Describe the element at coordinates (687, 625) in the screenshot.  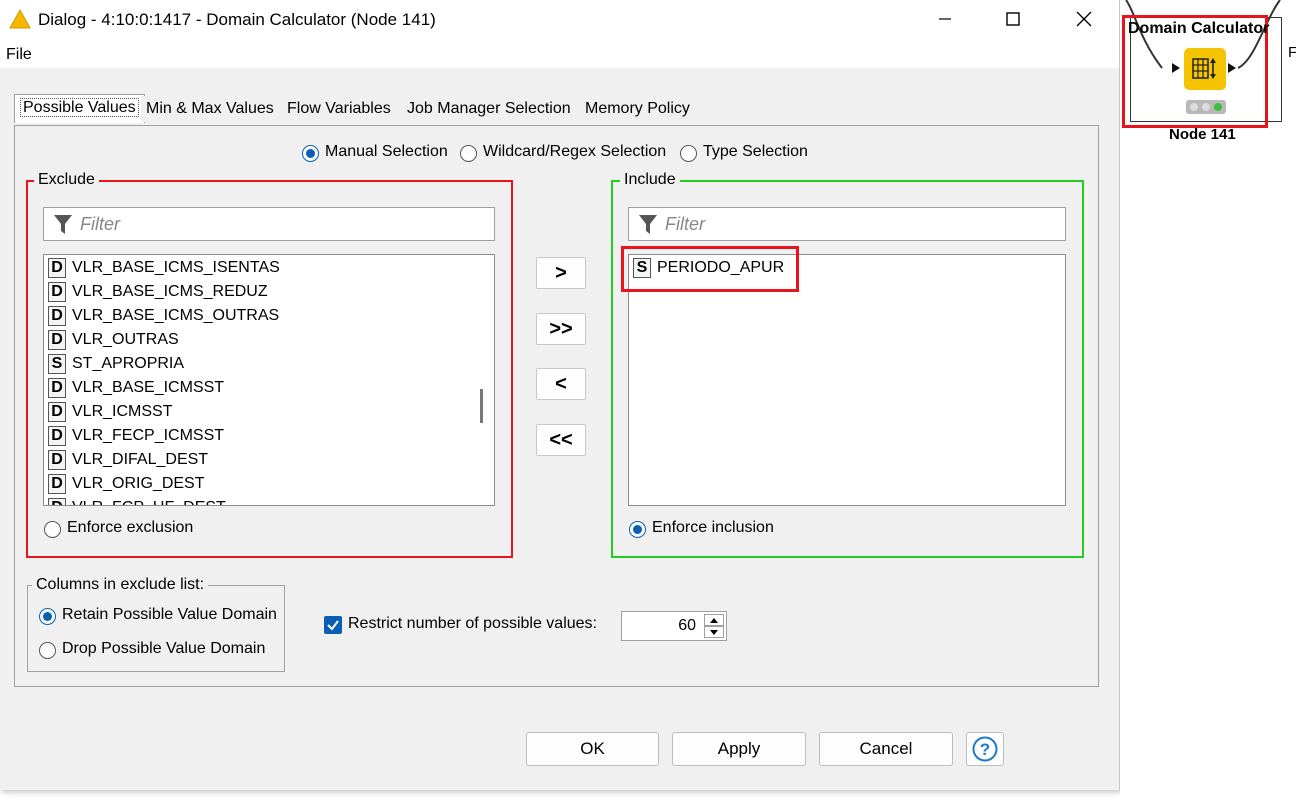
I see `restrict-value: 60` at that location.